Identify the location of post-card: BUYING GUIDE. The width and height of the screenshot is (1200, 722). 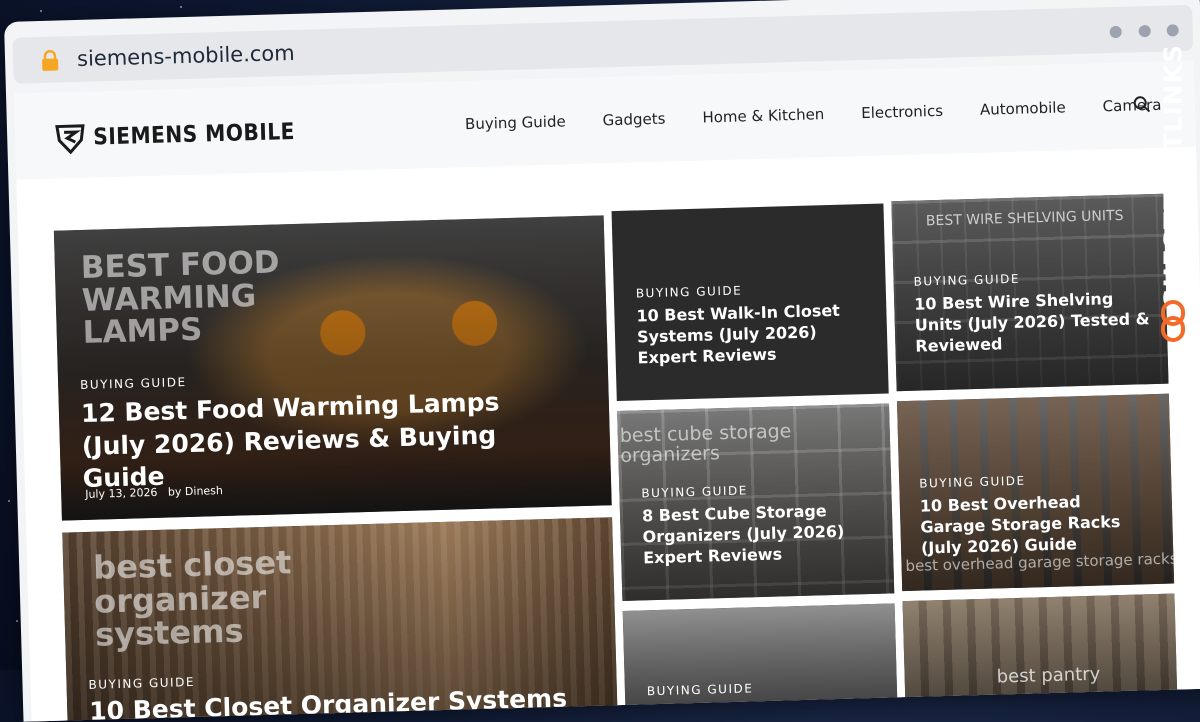
(760, 662).